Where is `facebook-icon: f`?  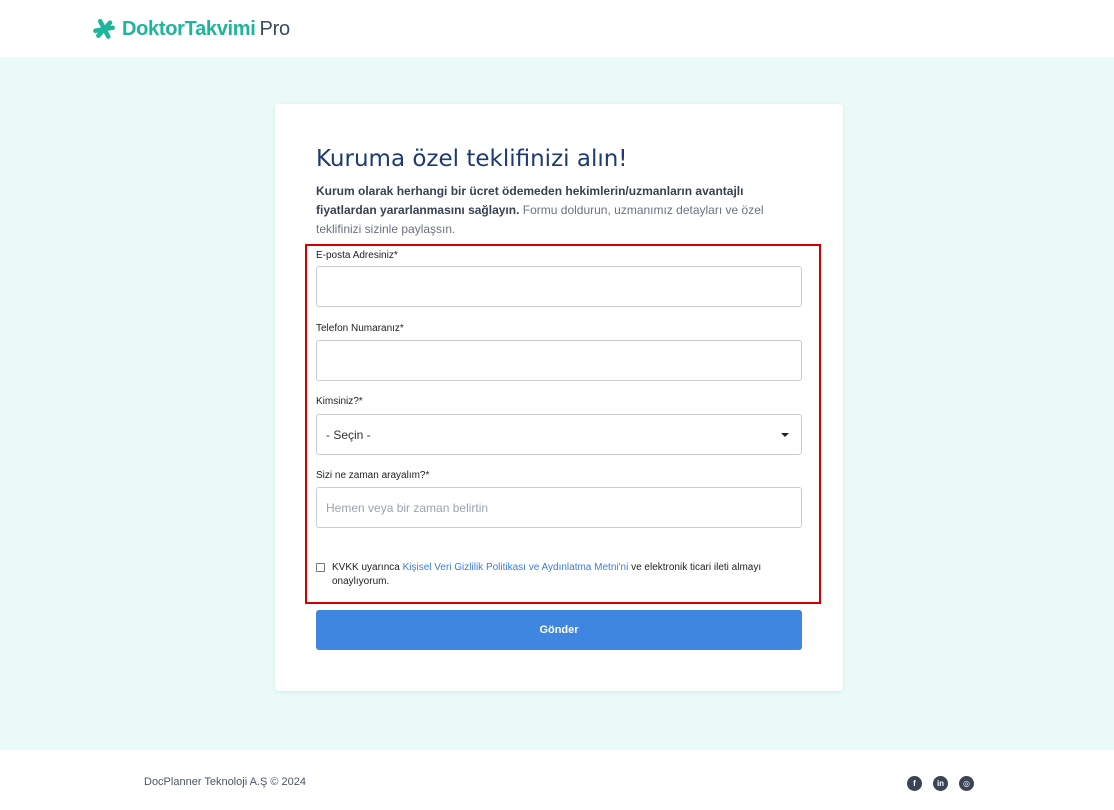
facebook-icon: f is located at coordinates (914, 783).